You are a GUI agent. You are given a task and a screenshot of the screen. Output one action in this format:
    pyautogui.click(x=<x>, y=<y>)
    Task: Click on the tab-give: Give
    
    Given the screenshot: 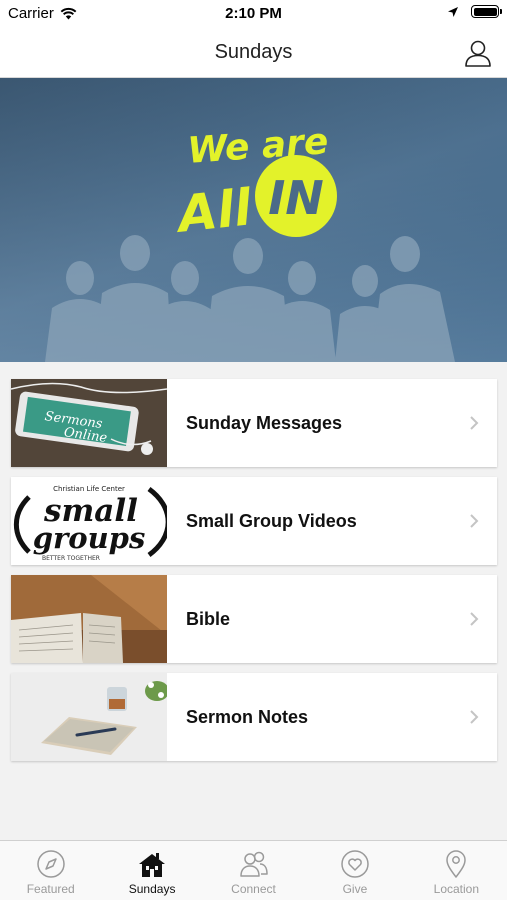 What is the action you would take?
    pyautogui.click(x=354, y=870)
    